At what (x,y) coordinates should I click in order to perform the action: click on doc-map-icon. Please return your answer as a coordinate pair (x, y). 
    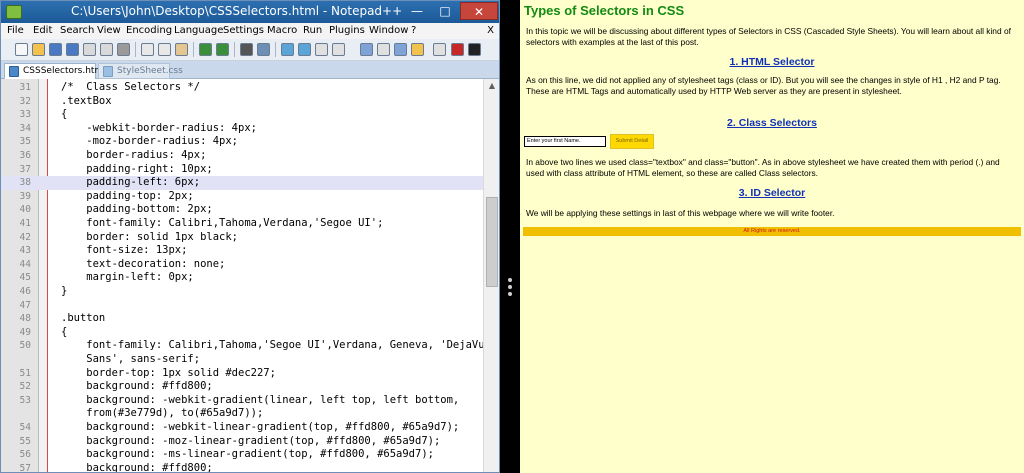
    Looking at the image, I should click on (439, 49).